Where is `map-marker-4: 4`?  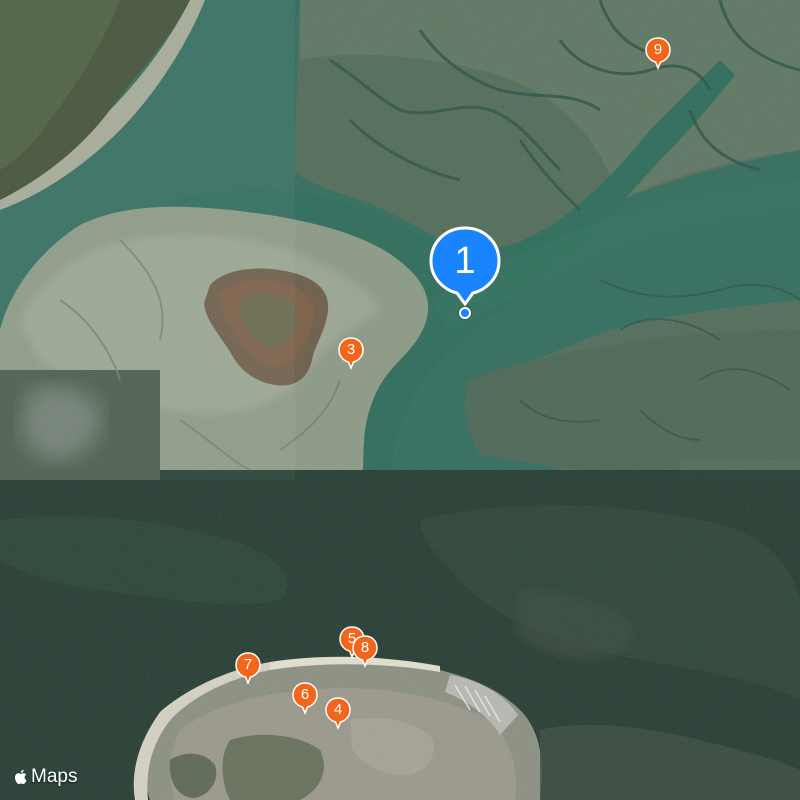 map-marker-4: 4 is located at coordinates (338, 714).